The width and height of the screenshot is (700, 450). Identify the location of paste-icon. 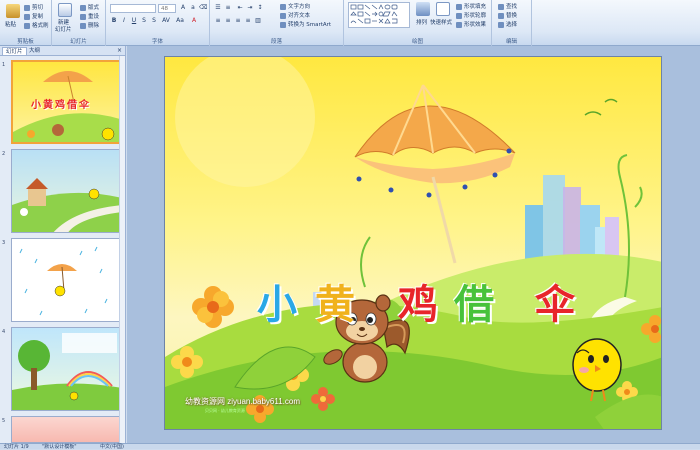
(13, 11).